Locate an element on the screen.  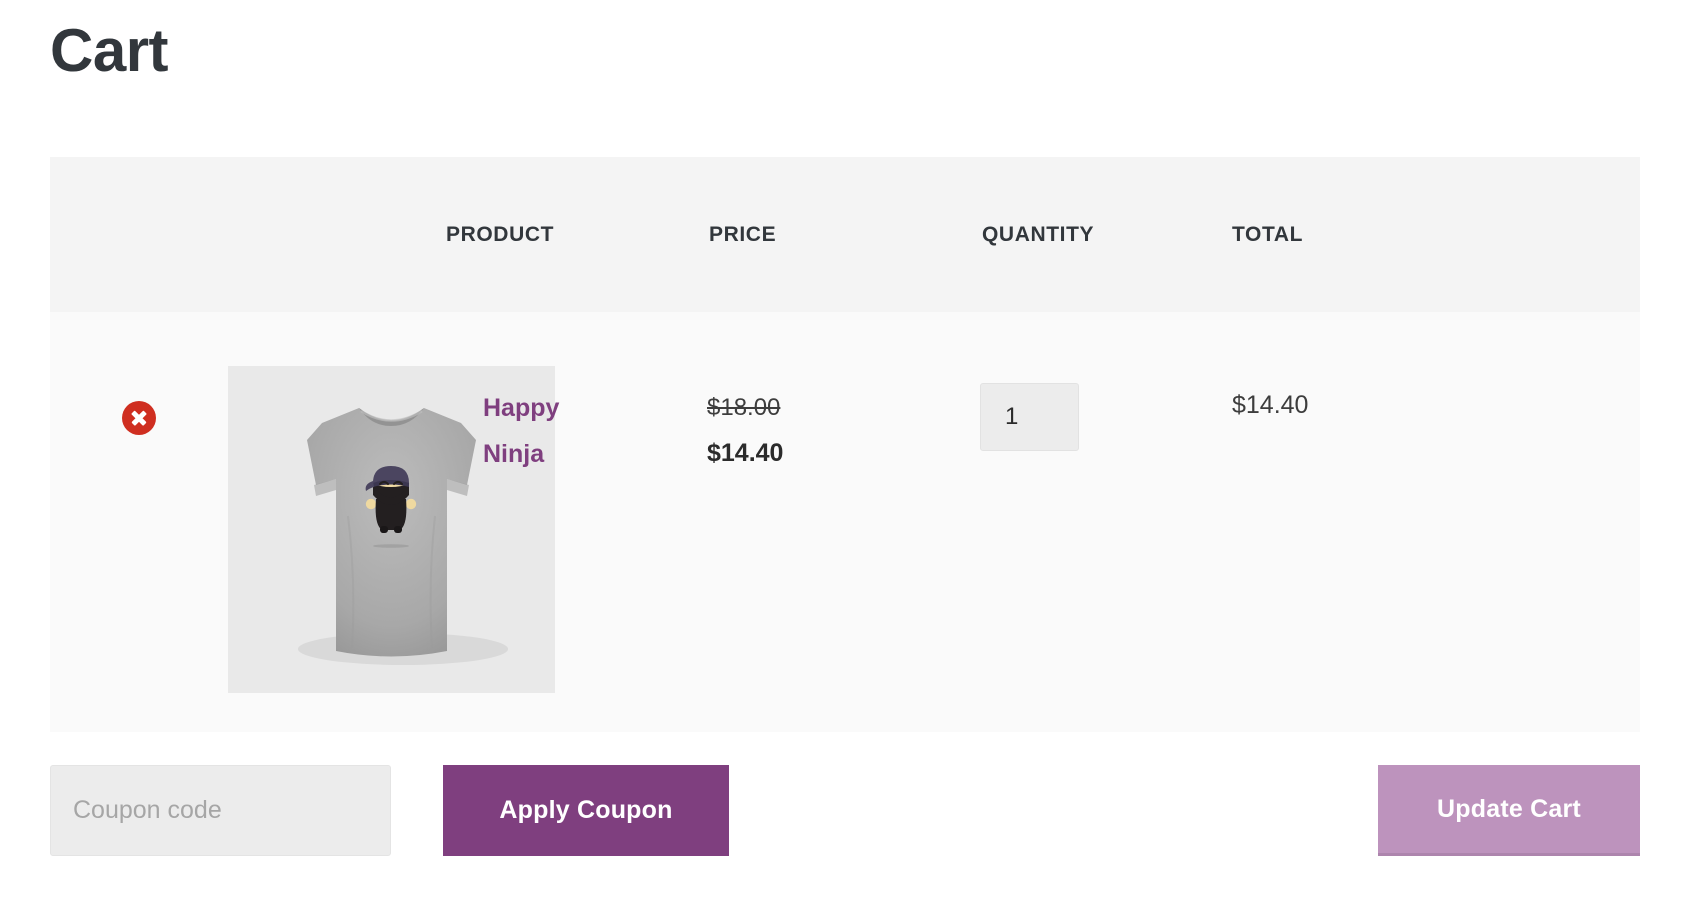
update-cart-button: Update Cart is located at coordinates (1509, 810).